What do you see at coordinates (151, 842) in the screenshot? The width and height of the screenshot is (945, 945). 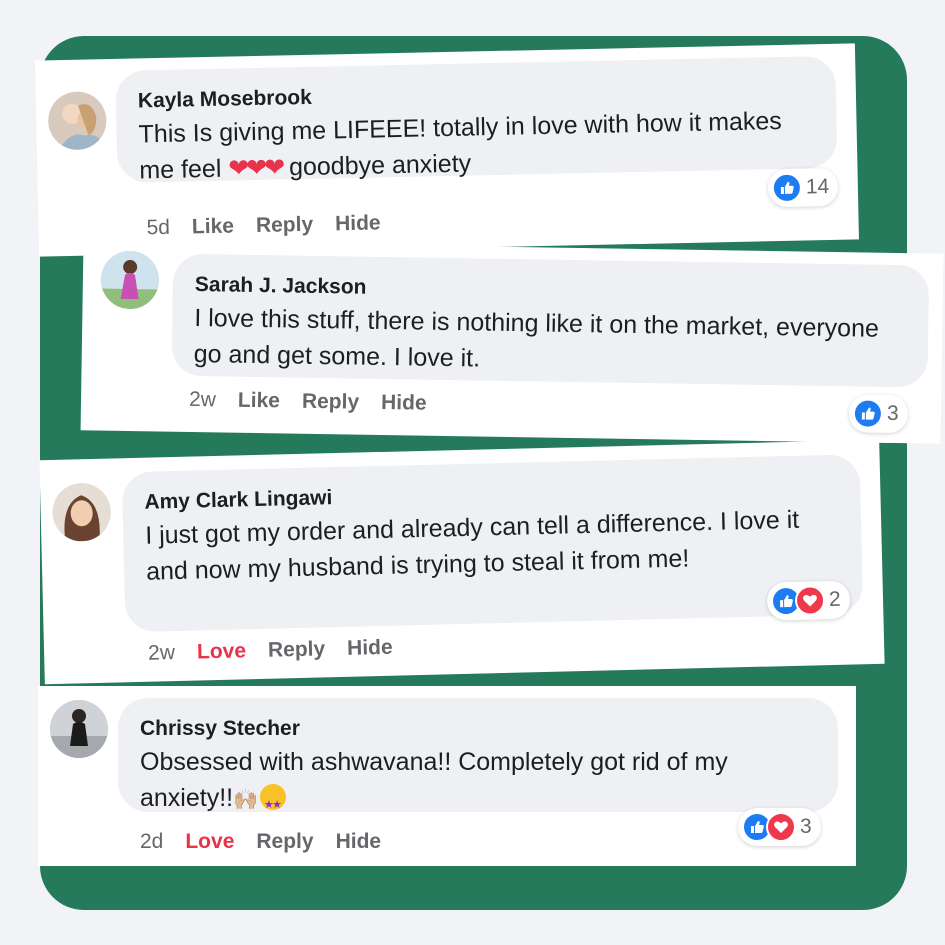 I see `comment-timestamp: 2d` at bounding box center [151, 842].